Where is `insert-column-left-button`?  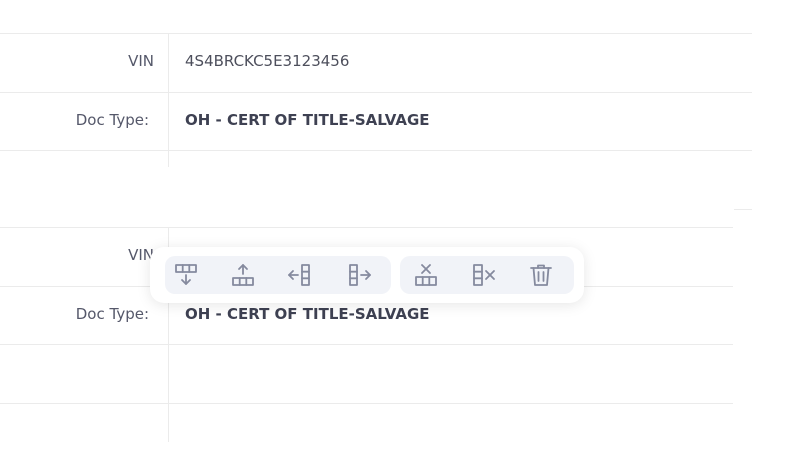 insert-column-left-button is located at coordinates (300, 275).